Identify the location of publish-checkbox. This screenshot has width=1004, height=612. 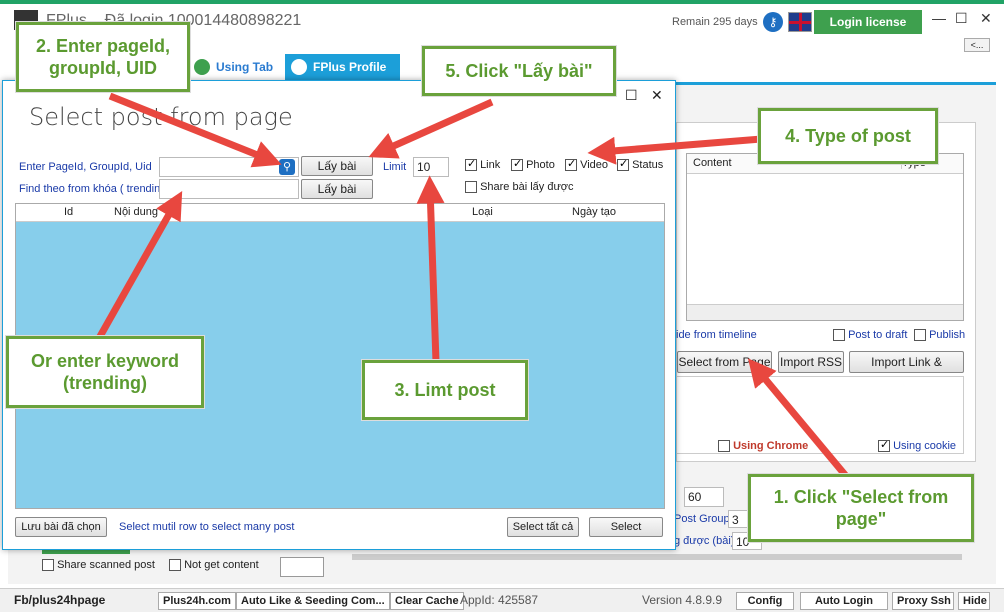
(920, 335).